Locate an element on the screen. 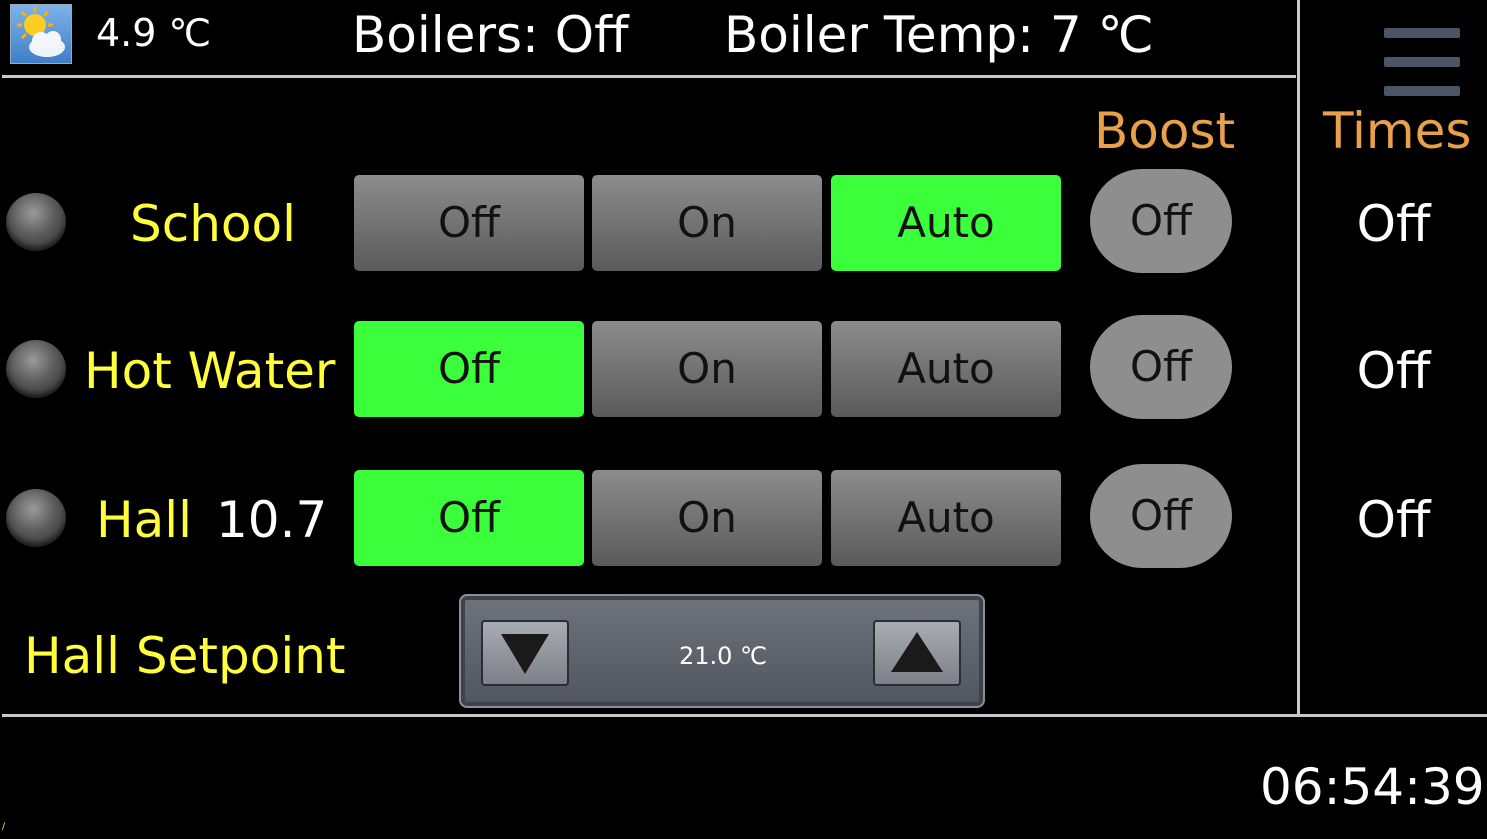 This screenshot has width=1487, height=839. zone-label-hot-water: Hot Water is located at coordinates (210, 371).